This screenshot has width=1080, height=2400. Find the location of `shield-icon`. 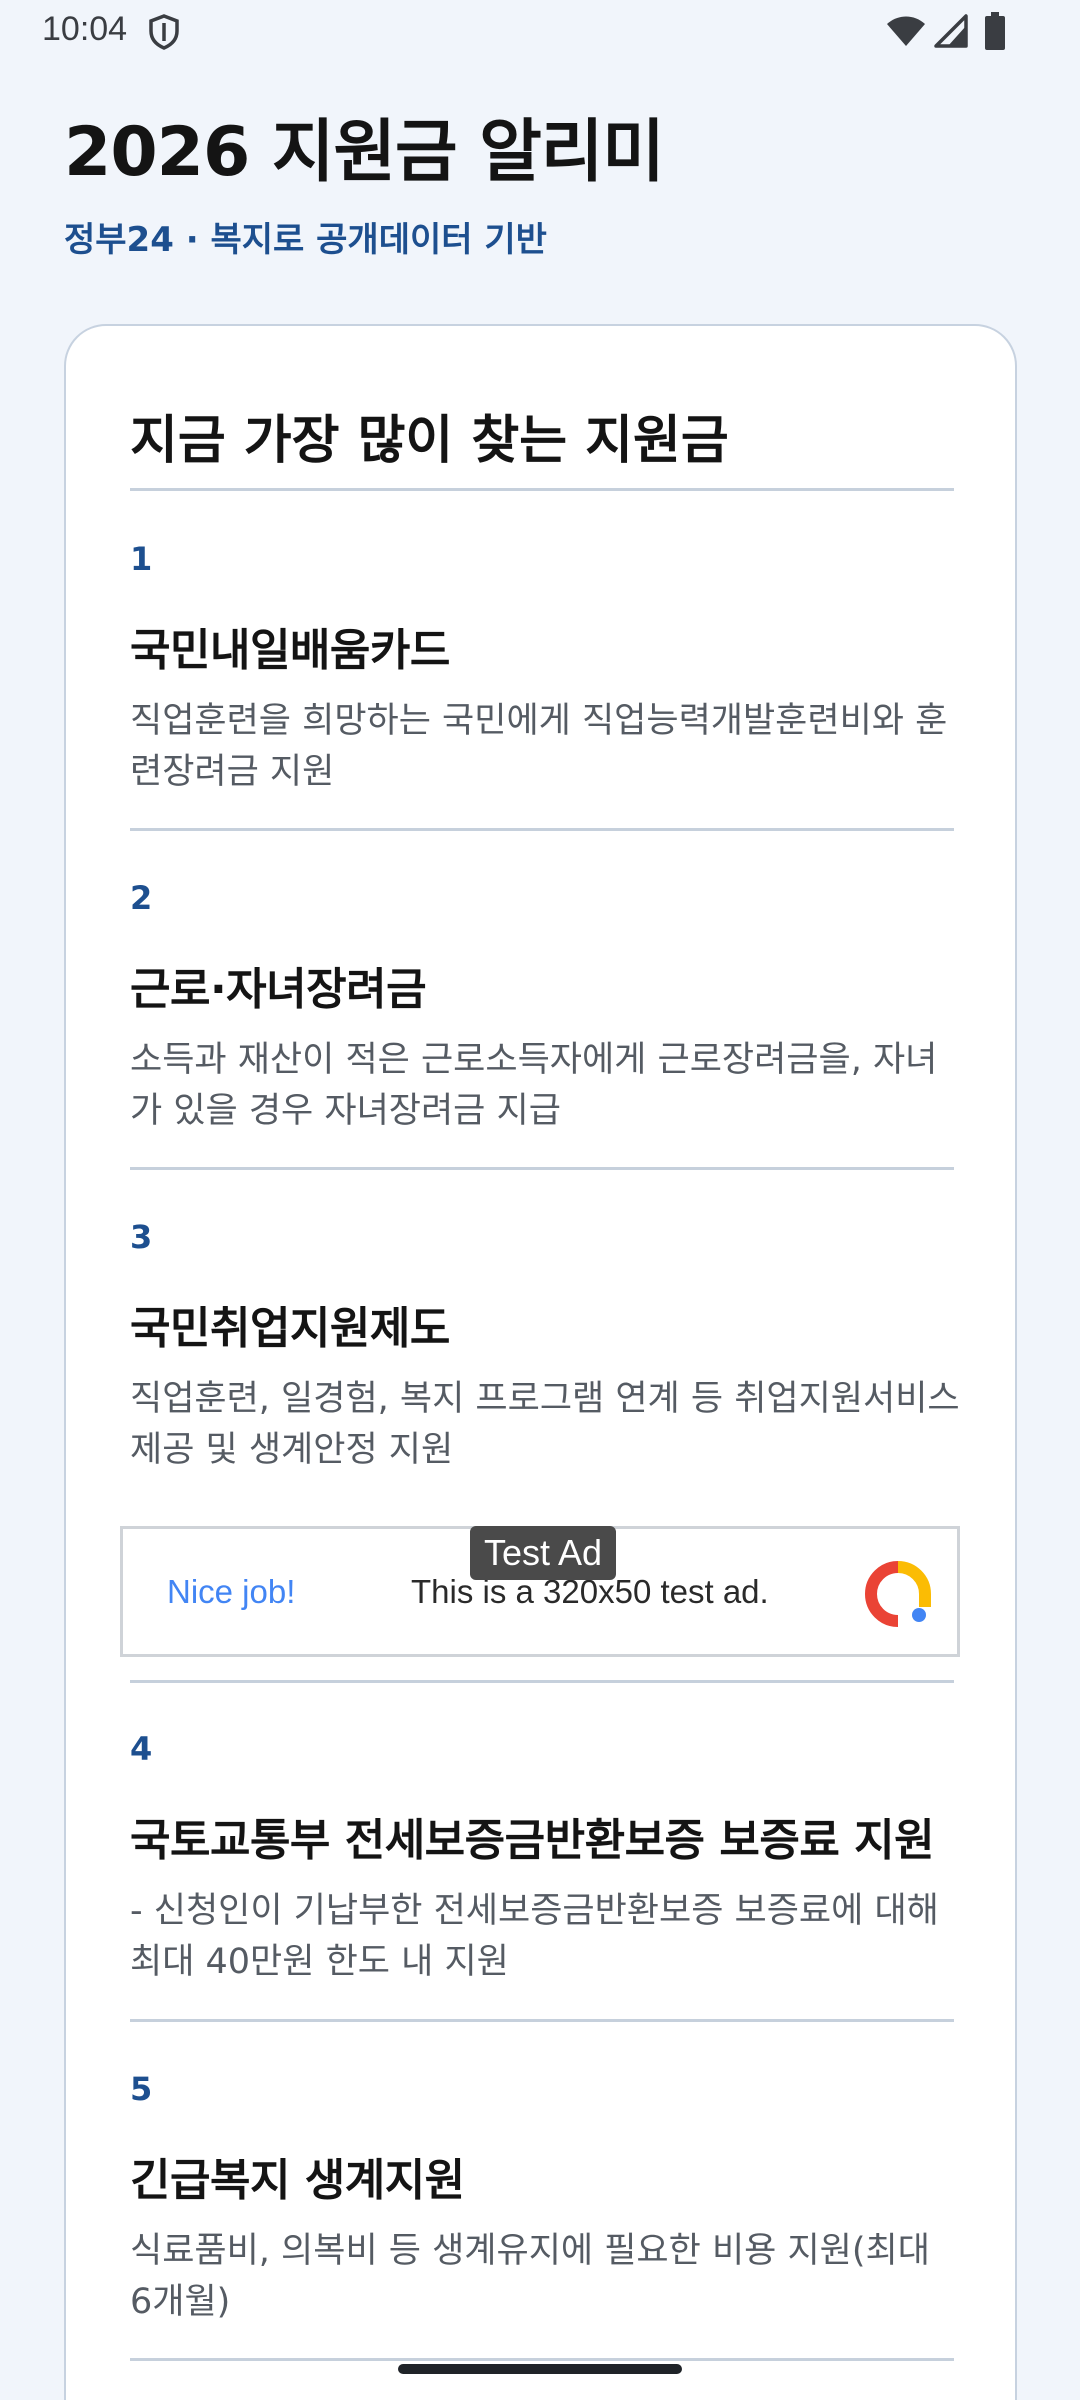

shield-icon is located at coordinates (164, 32).